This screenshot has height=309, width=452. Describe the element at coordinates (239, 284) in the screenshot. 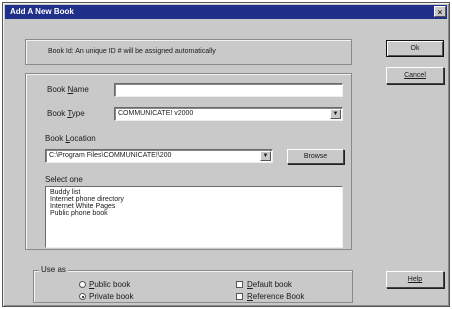

I see `default-book-checkbox` at that location.